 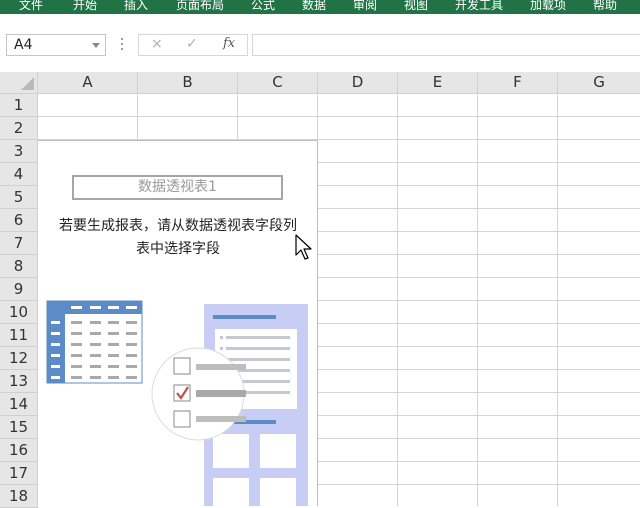 What do you see at coordinates (96, 45) in the screenshot?
I see `chevron-down-icon` at bounding box center [96, 45].